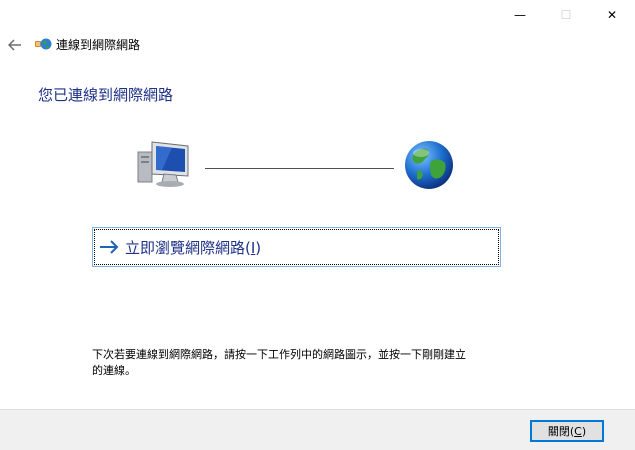  Describe the element at coordinates (98, 45) in the screenshot. I see `window-title: 連線到網際網路` at that location.